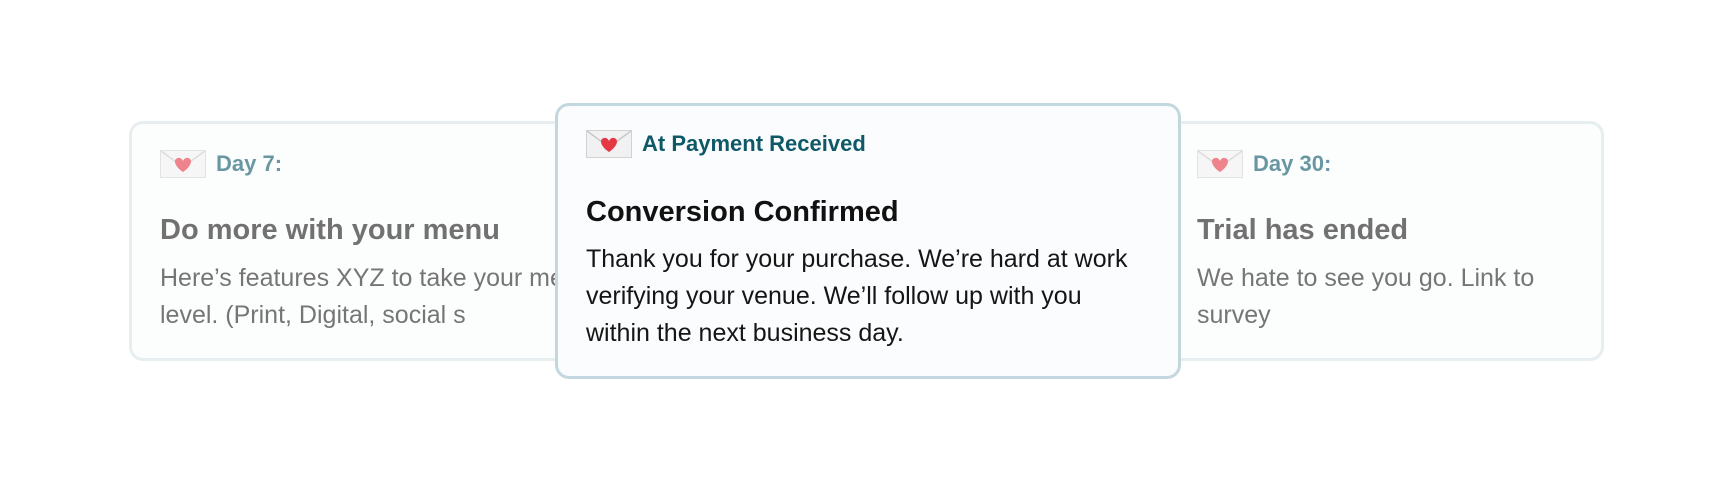 Image resolution: width=1728 pixels, height=480 pixels. I want to click on card-tag: Day 30:, so click(1292, 163).